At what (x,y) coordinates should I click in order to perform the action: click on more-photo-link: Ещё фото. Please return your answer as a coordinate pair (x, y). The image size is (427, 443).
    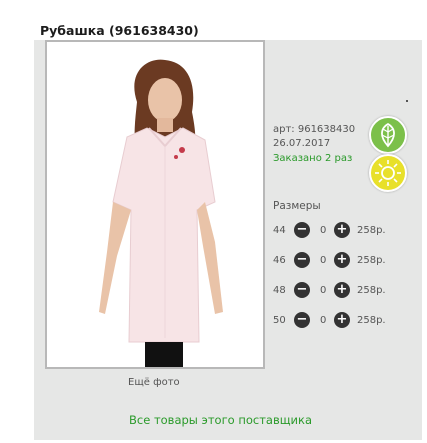
    Looking at the image, I should click on (154, 382).